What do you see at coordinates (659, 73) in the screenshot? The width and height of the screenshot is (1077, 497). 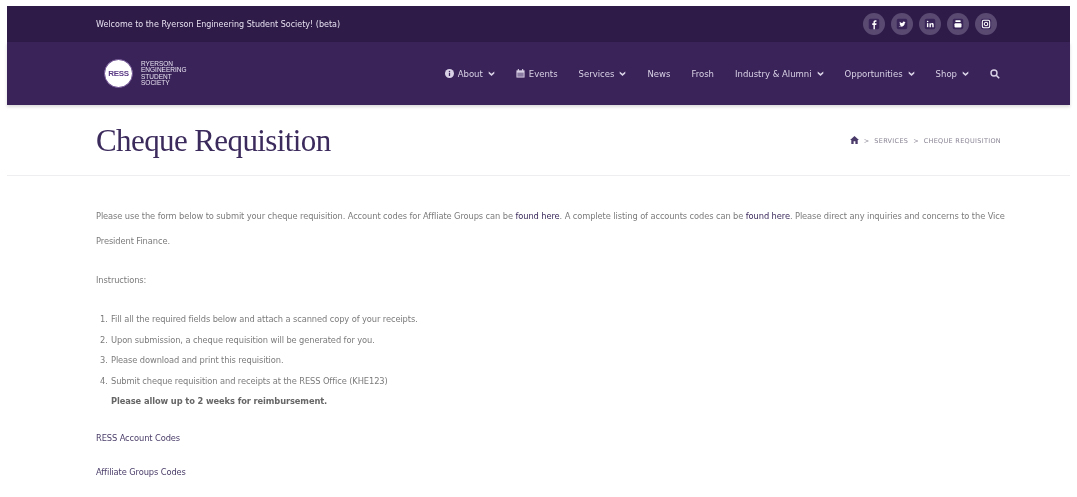 I see `nav-link: News` at bounding box center [659, 73].